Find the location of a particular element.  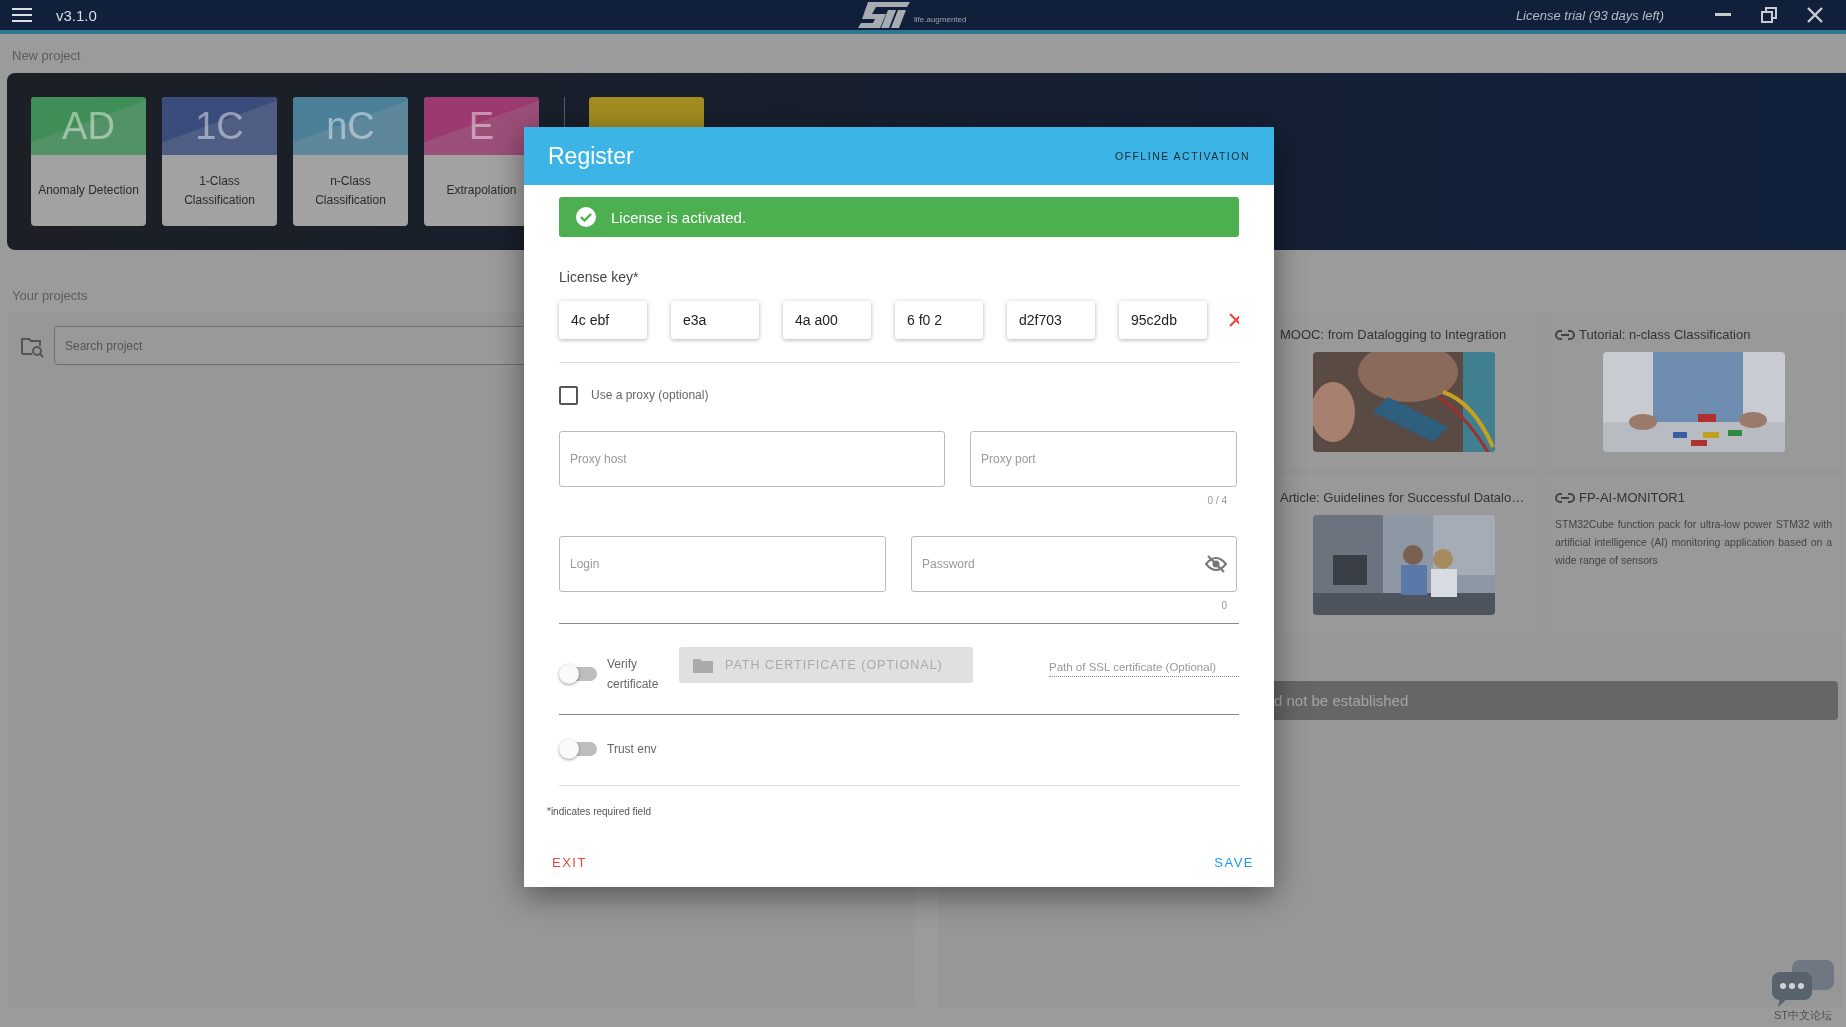

license-key-field: d2f703 is located at coordinates (1051, 320).